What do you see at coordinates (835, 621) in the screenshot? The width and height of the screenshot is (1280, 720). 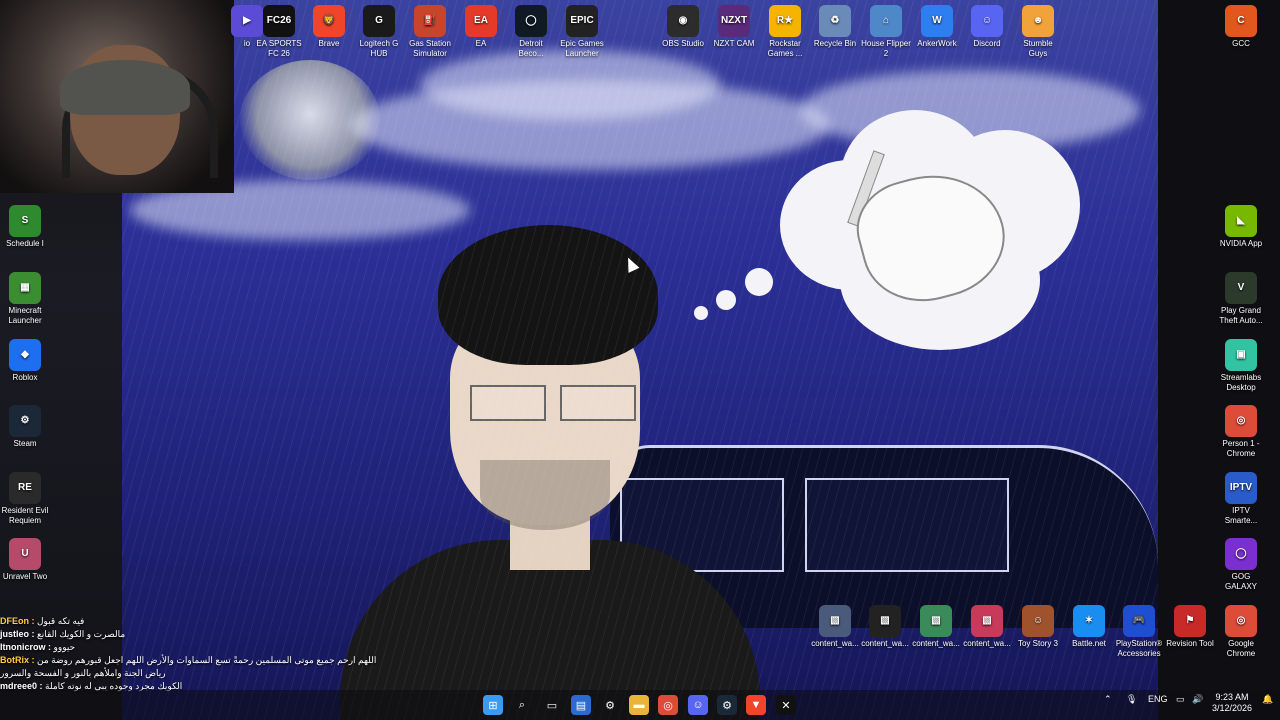 I see `cw1-icon: ▧` at bounding box center [835, 621].